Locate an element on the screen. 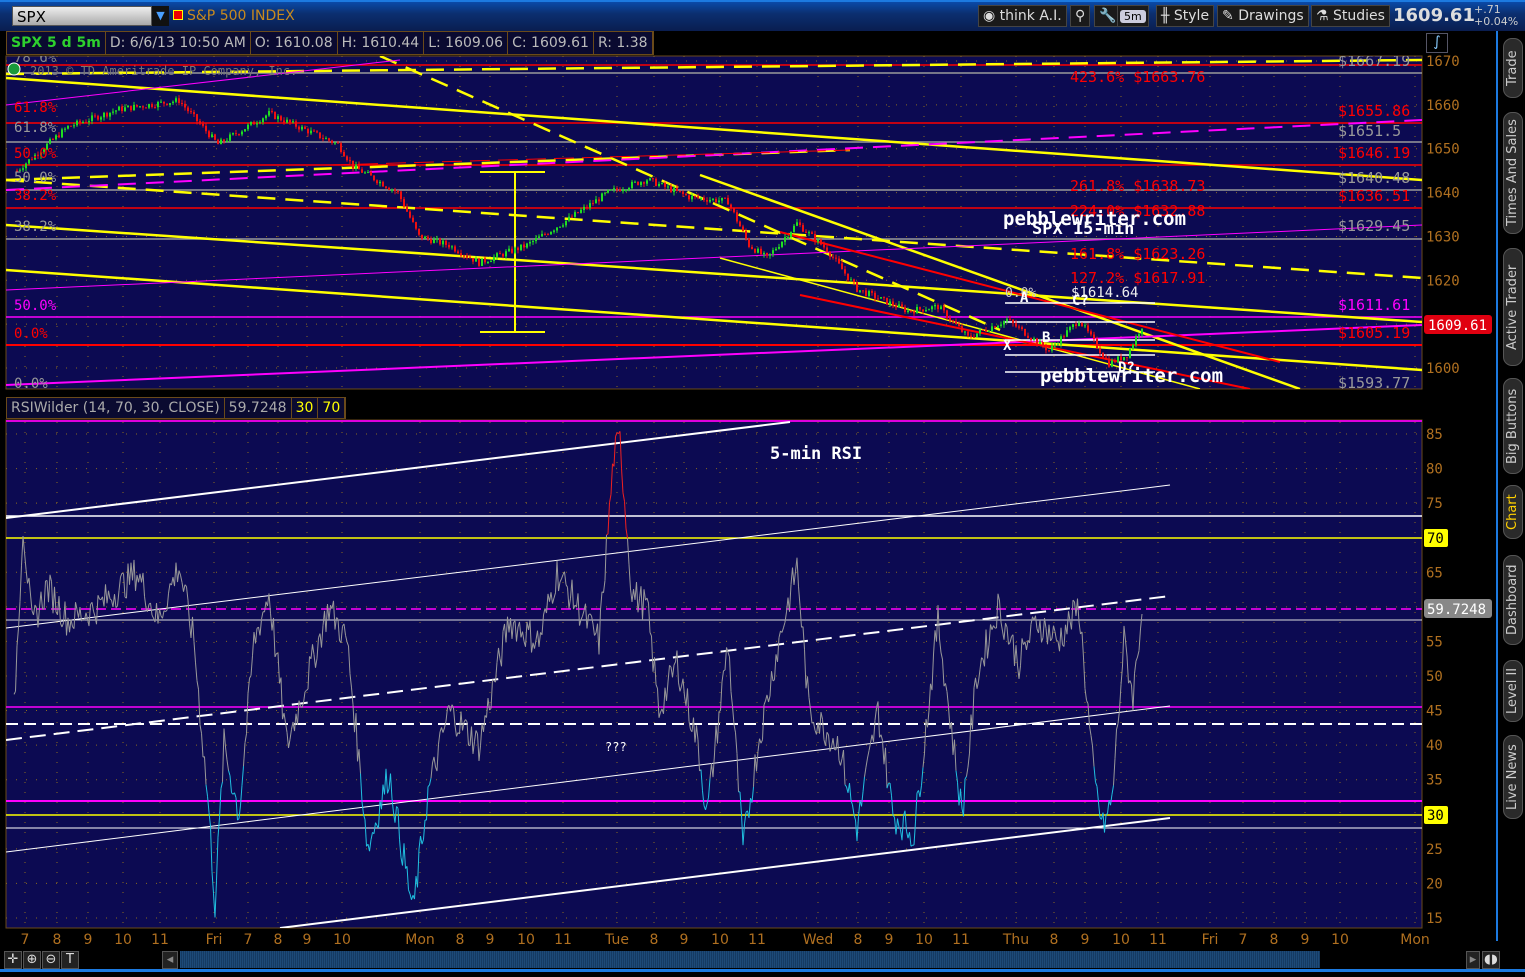 This screenshot has width=1525, height=977. side-tab-big-buttons: Big Buttons is located at coordinates (1513, 426).